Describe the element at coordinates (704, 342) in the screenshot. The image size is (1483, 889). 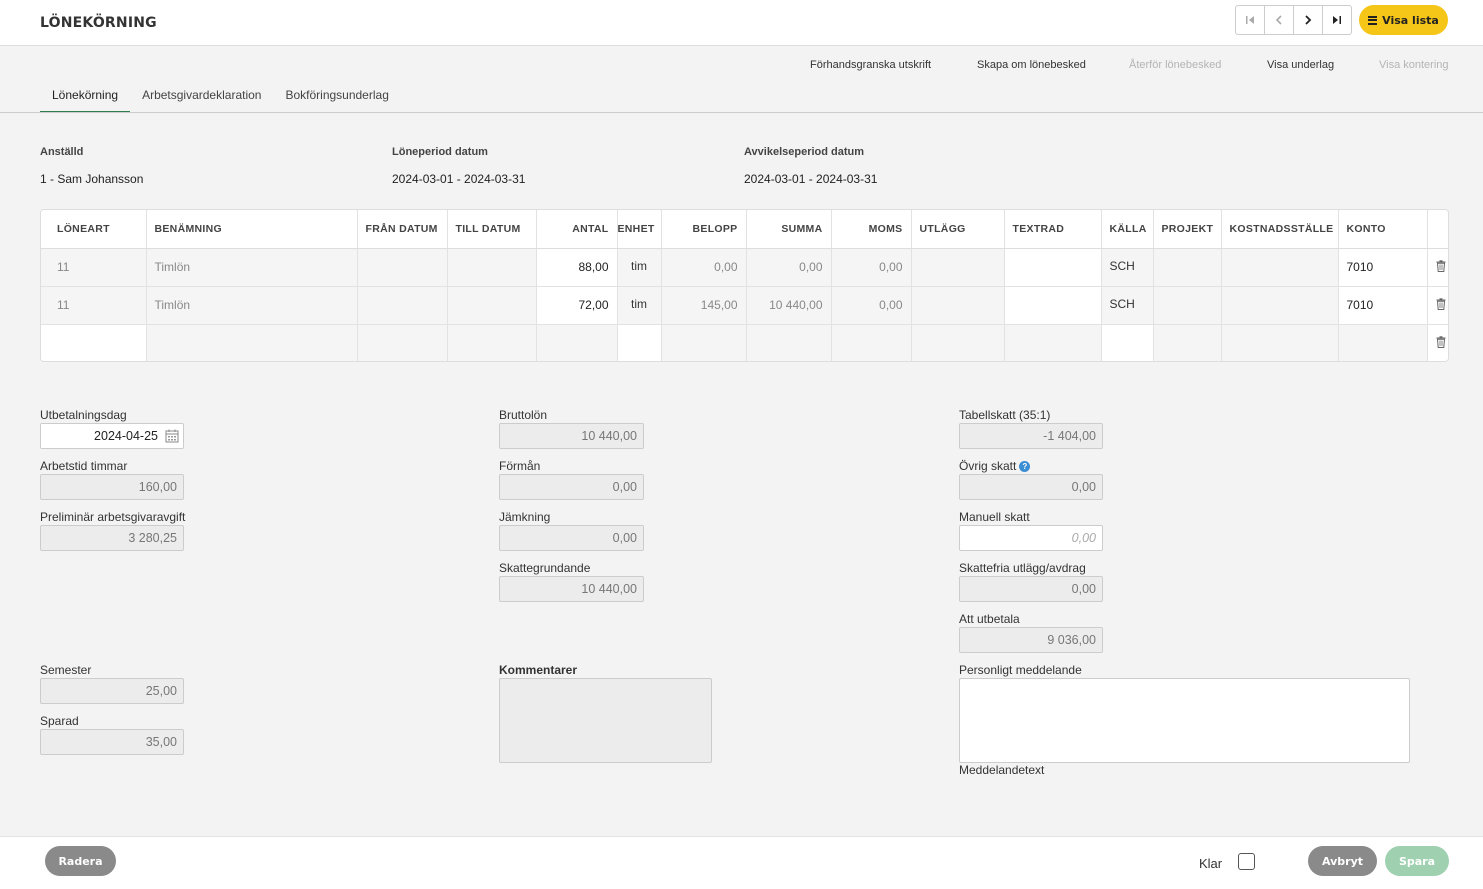
I see `cell-belopp-new` at that location.